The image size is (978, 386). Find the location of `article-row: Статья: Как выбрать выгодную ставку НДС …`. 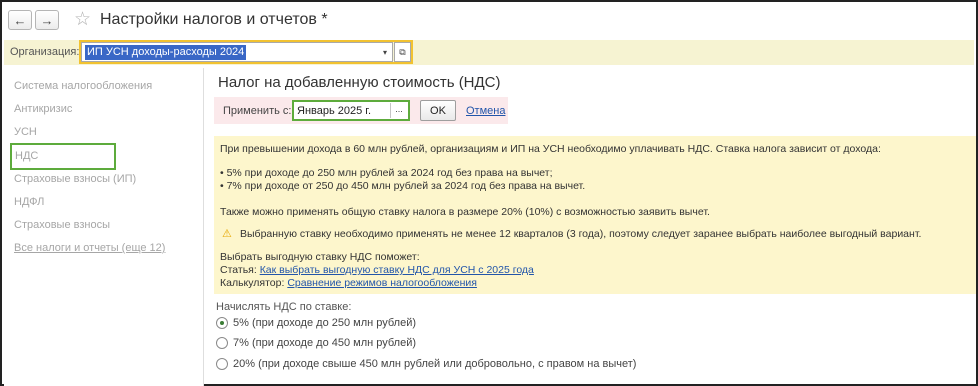

article-row: Статья: Как выбрать выгодную ставку НДС … is located at coordinates (377, 270).